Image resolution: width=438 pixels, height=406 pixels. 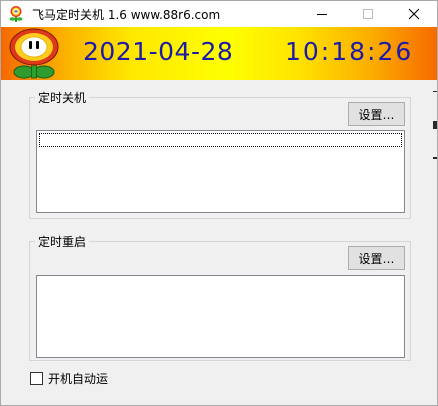 I want to click on autostart-option: 开机自动运, so click(x=69, y=378).